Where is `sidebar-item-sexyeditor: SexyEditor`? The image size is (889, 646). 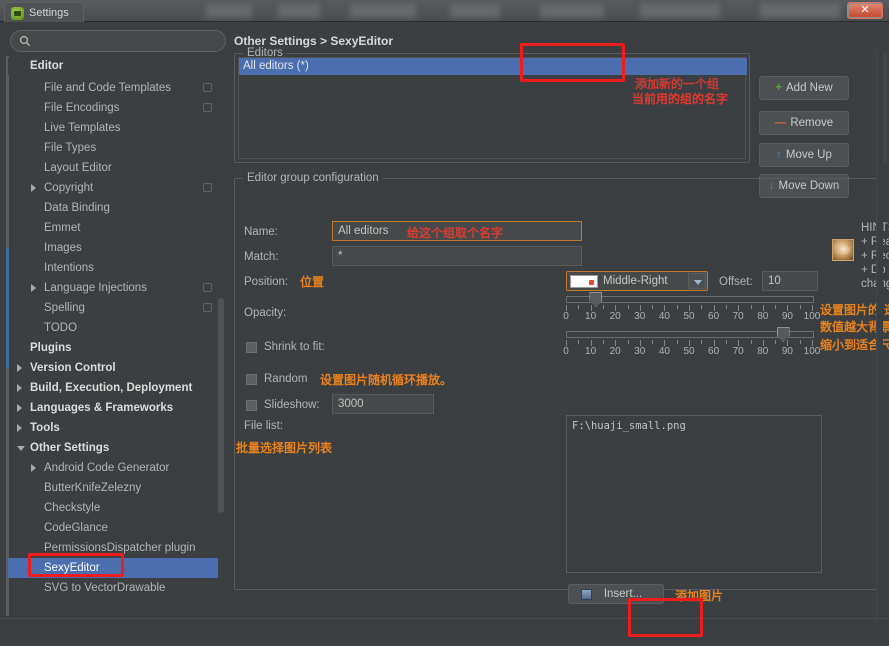
sidebar-item-sexyeditor: SexyEditor is located at coordinates (116, 568).